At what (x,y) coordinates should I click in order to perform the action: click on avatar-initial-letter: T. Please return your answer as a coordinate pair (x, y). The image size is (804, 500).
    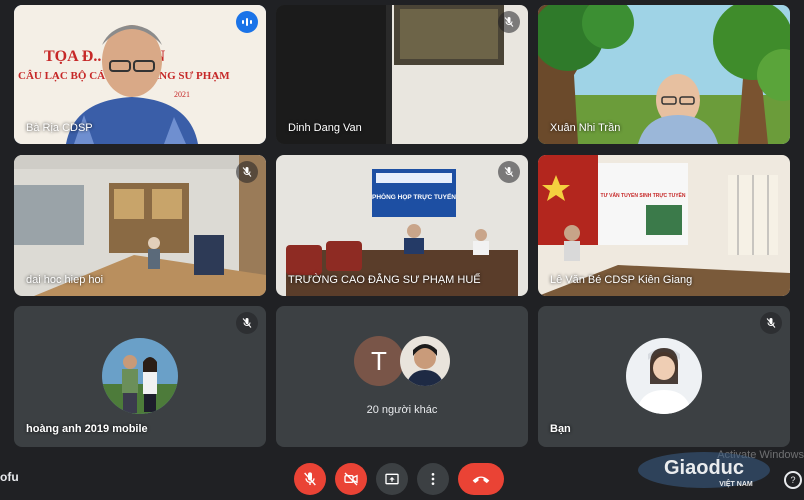
    Looking at the image, I should click on (379, 360).